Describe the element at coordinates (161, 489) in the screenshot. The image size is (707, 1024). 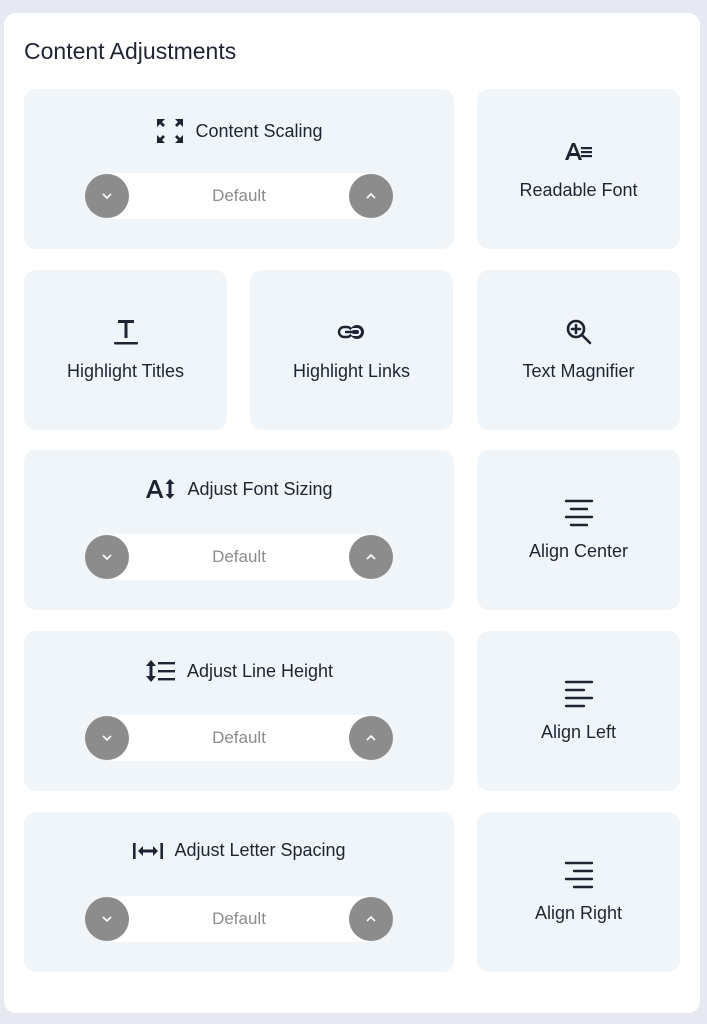
I see `font-size-icon` at that location.